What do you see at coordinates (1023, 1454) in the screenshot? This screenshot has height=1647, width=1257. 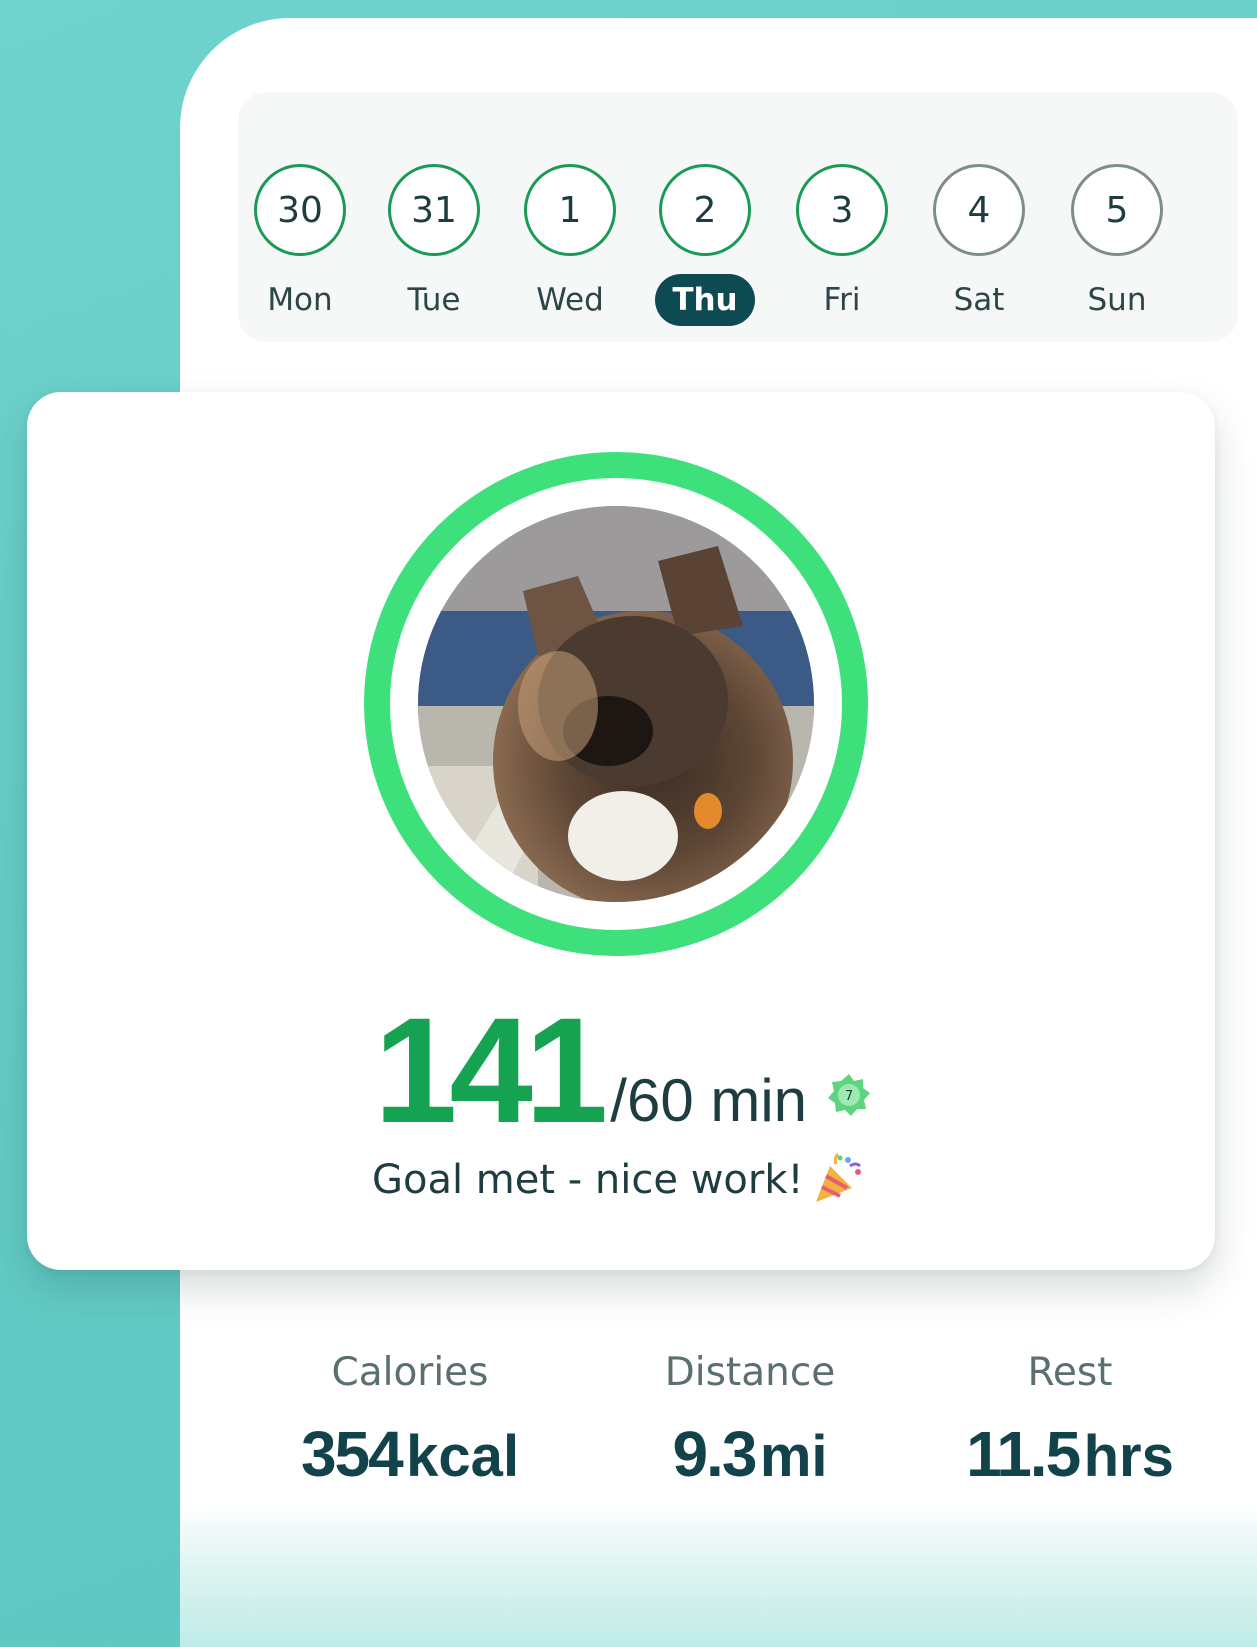 I see `stat-number: 11.5` at bounding box center [1023, 1454].